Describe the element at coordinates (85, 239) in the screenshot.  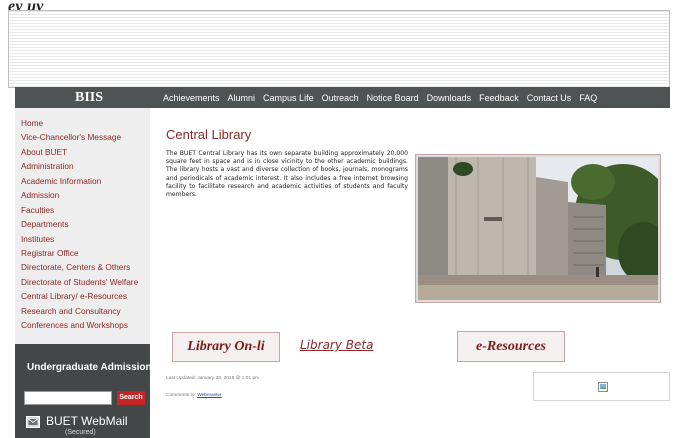
I see `sidebar-item-institutes: Institutes` at that location.